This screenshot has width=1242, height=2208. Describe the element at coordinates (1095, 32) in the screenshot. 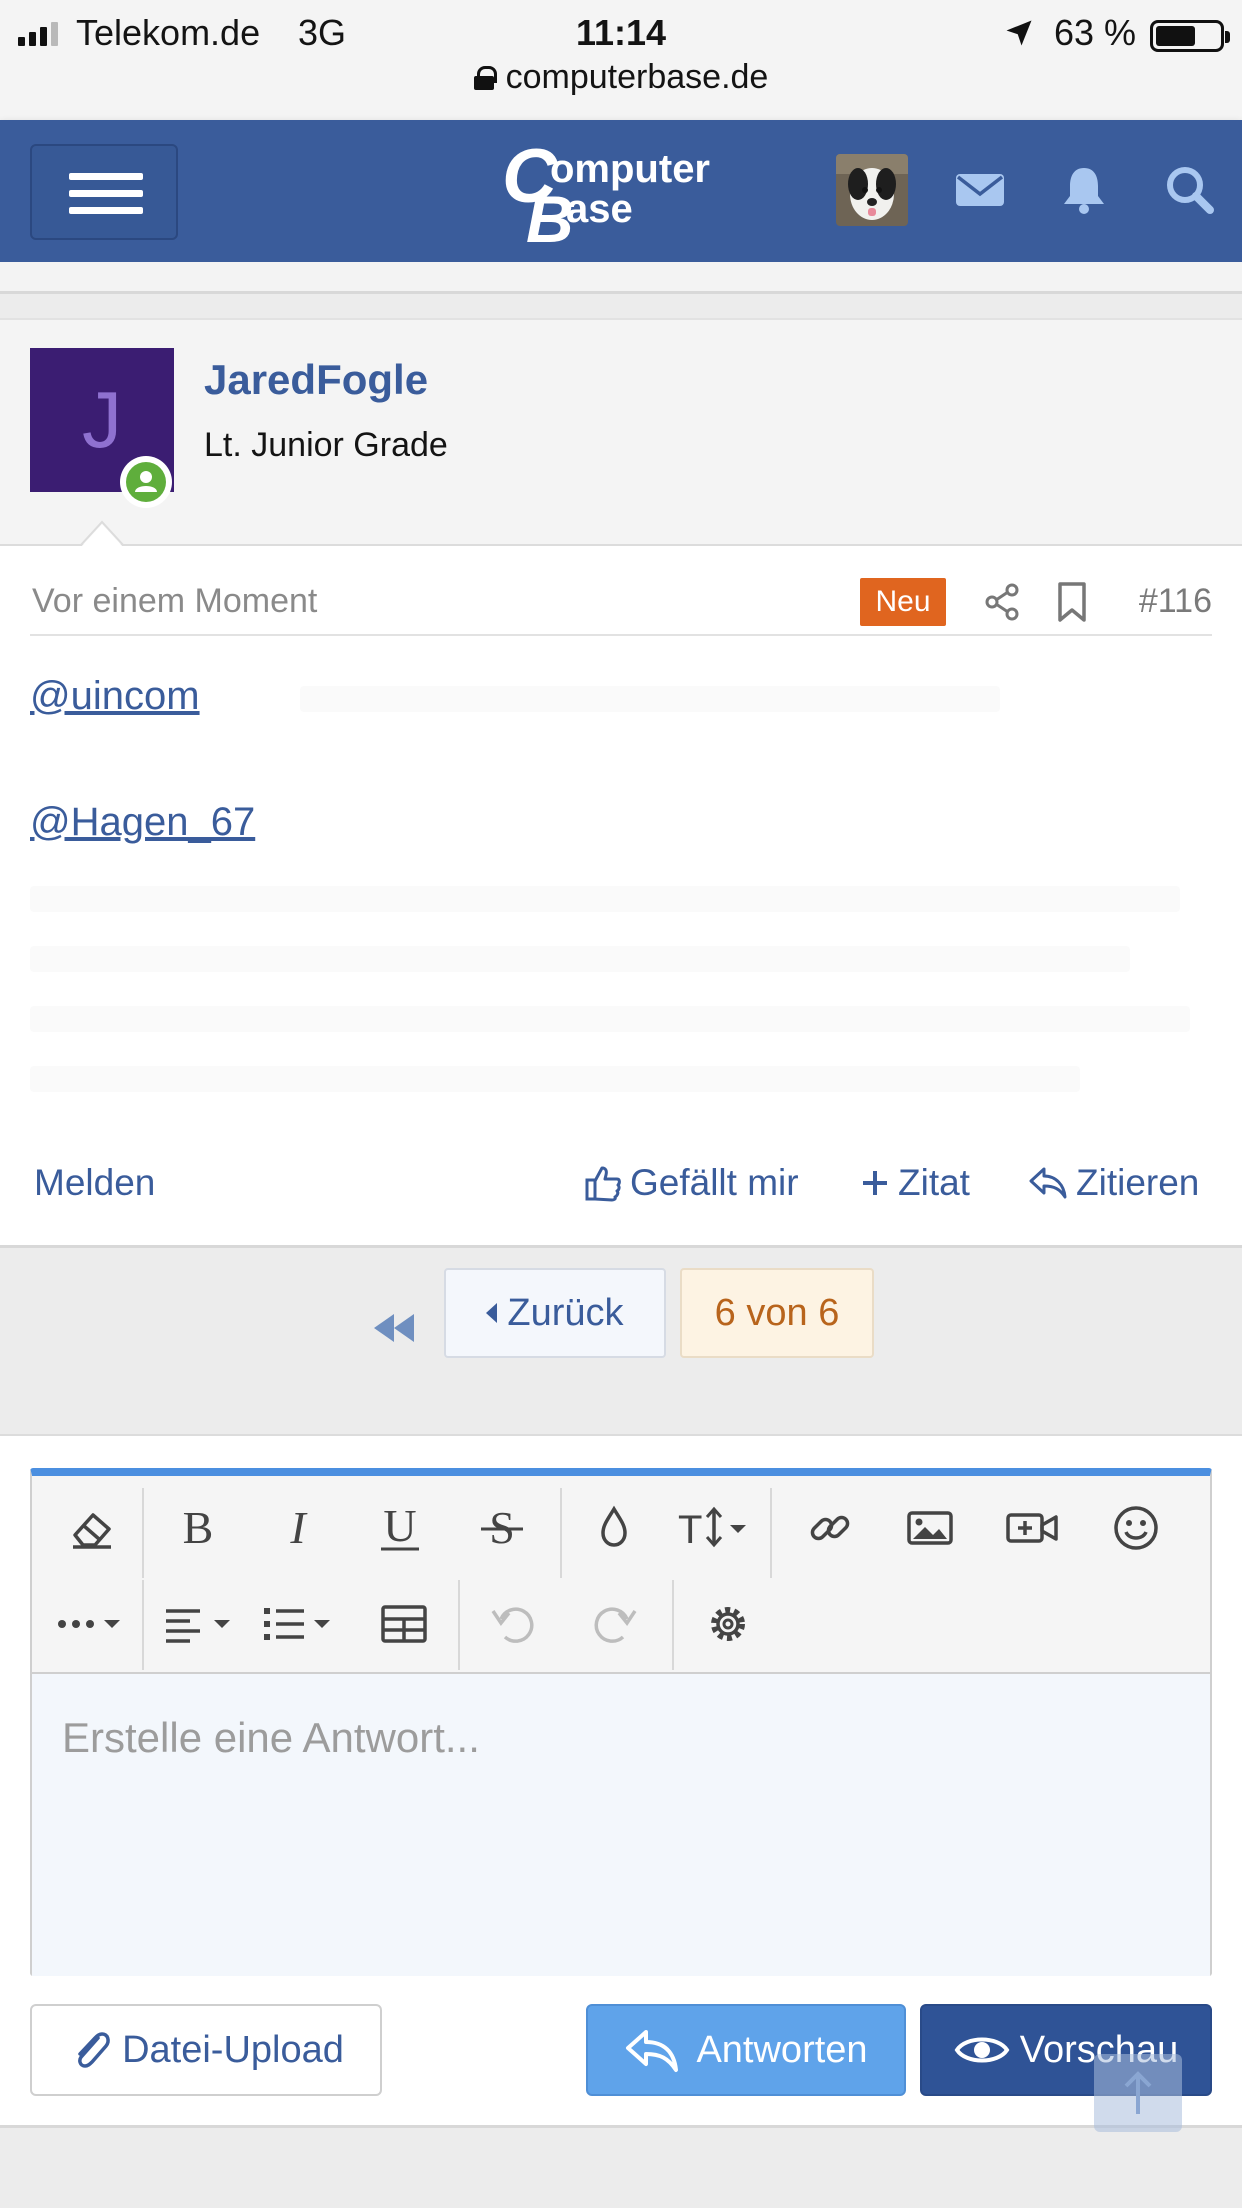

I see `battery-percent: 63 %` at that location.